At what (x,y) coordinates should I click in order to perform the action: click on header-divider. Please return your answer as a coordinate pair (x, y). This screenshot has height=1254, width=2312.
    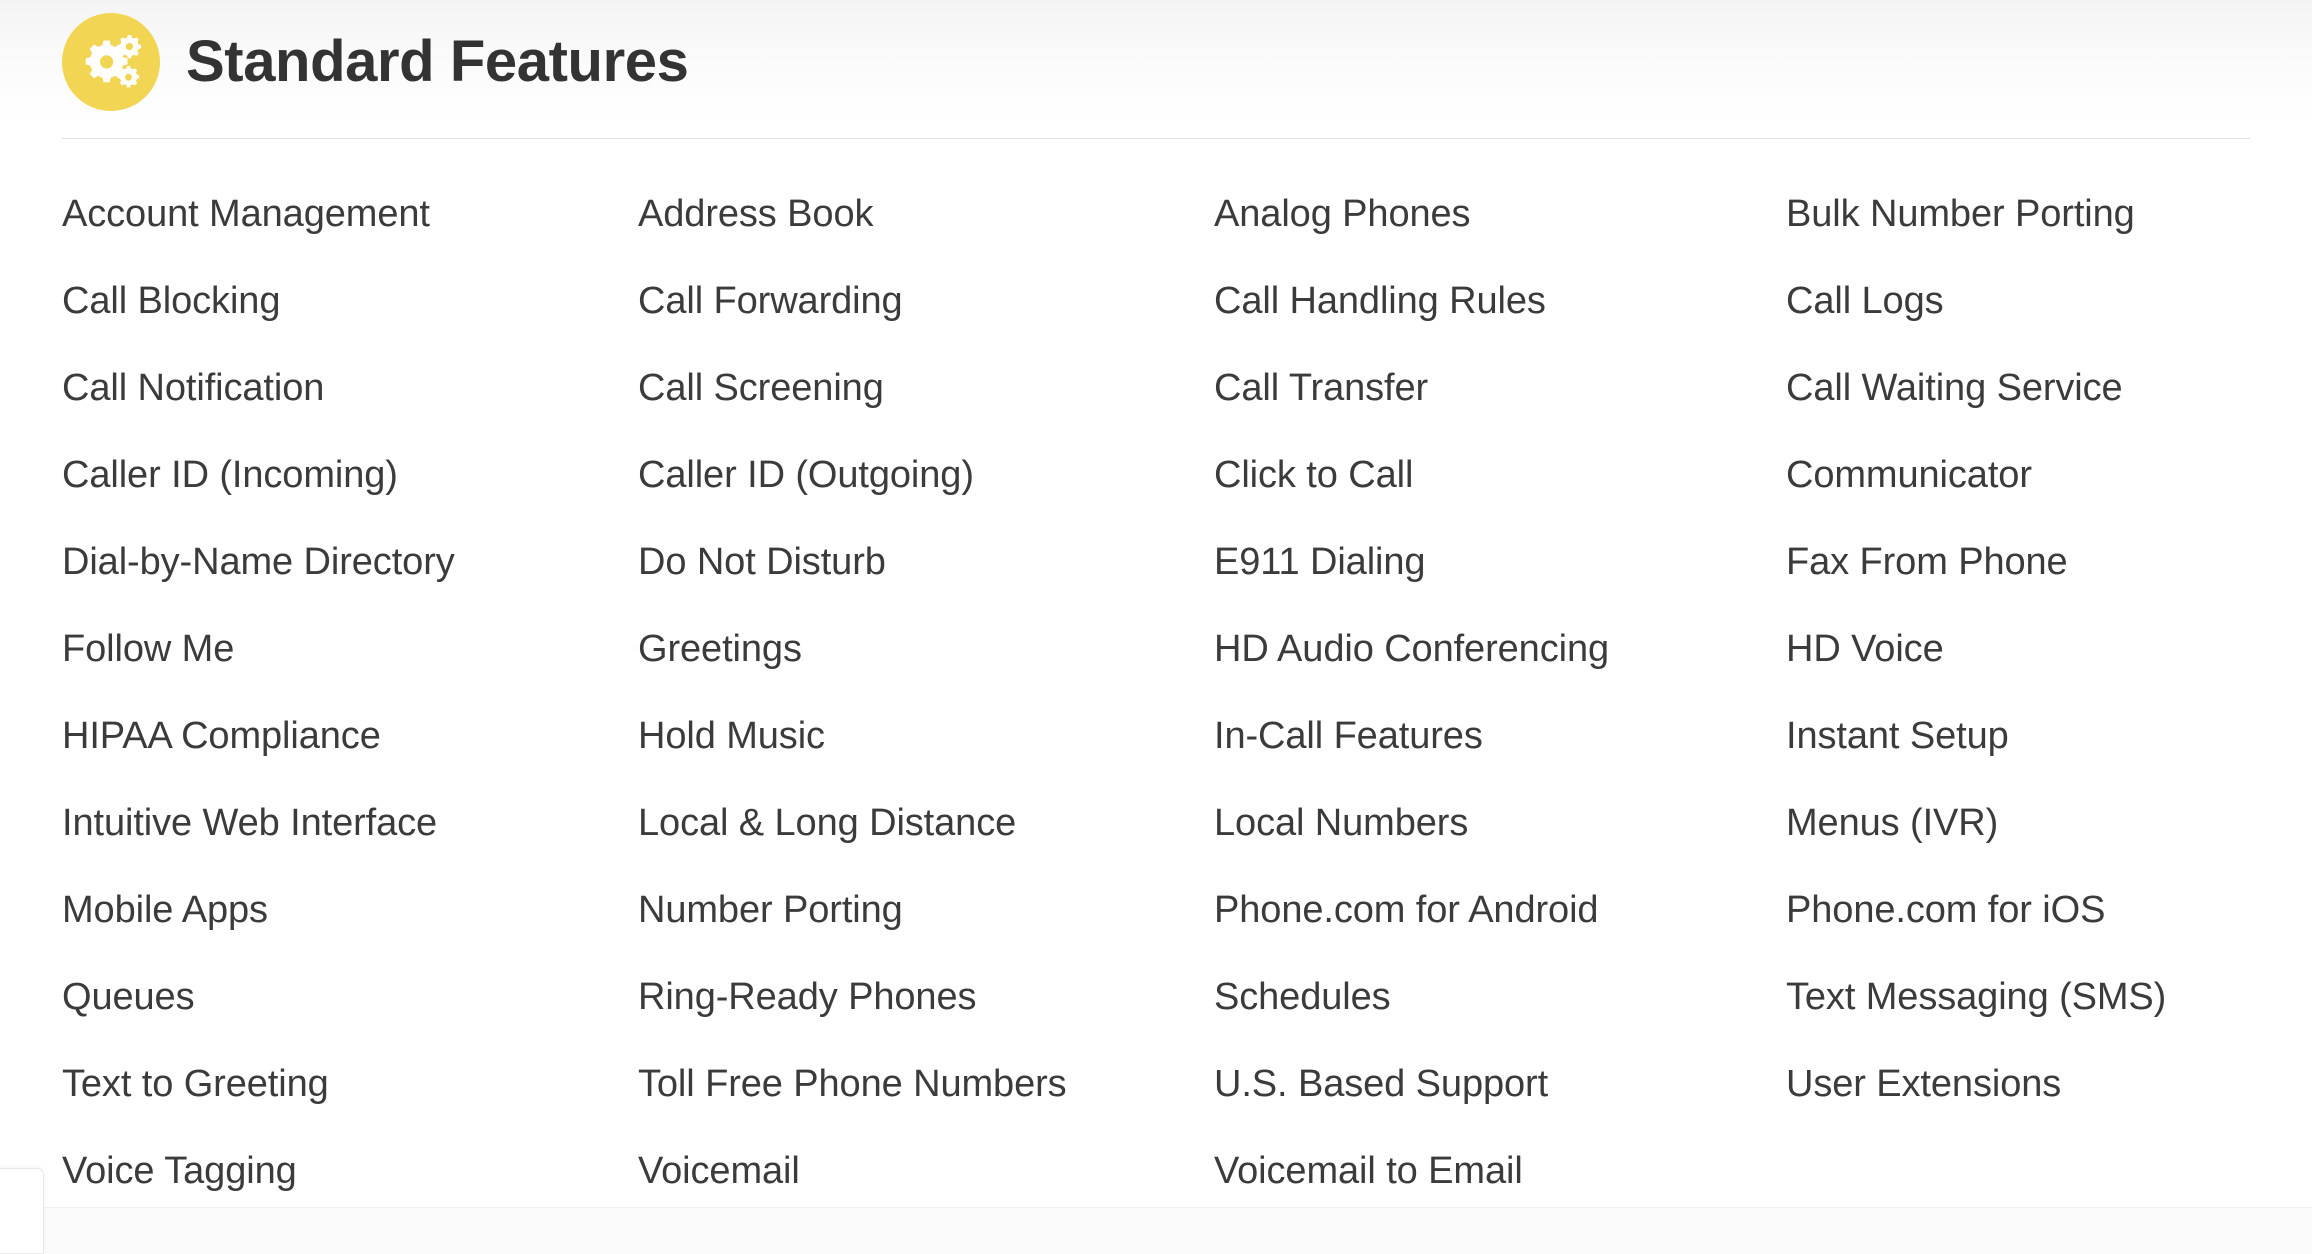
    Looking at the image, I should click on (1156, 138).